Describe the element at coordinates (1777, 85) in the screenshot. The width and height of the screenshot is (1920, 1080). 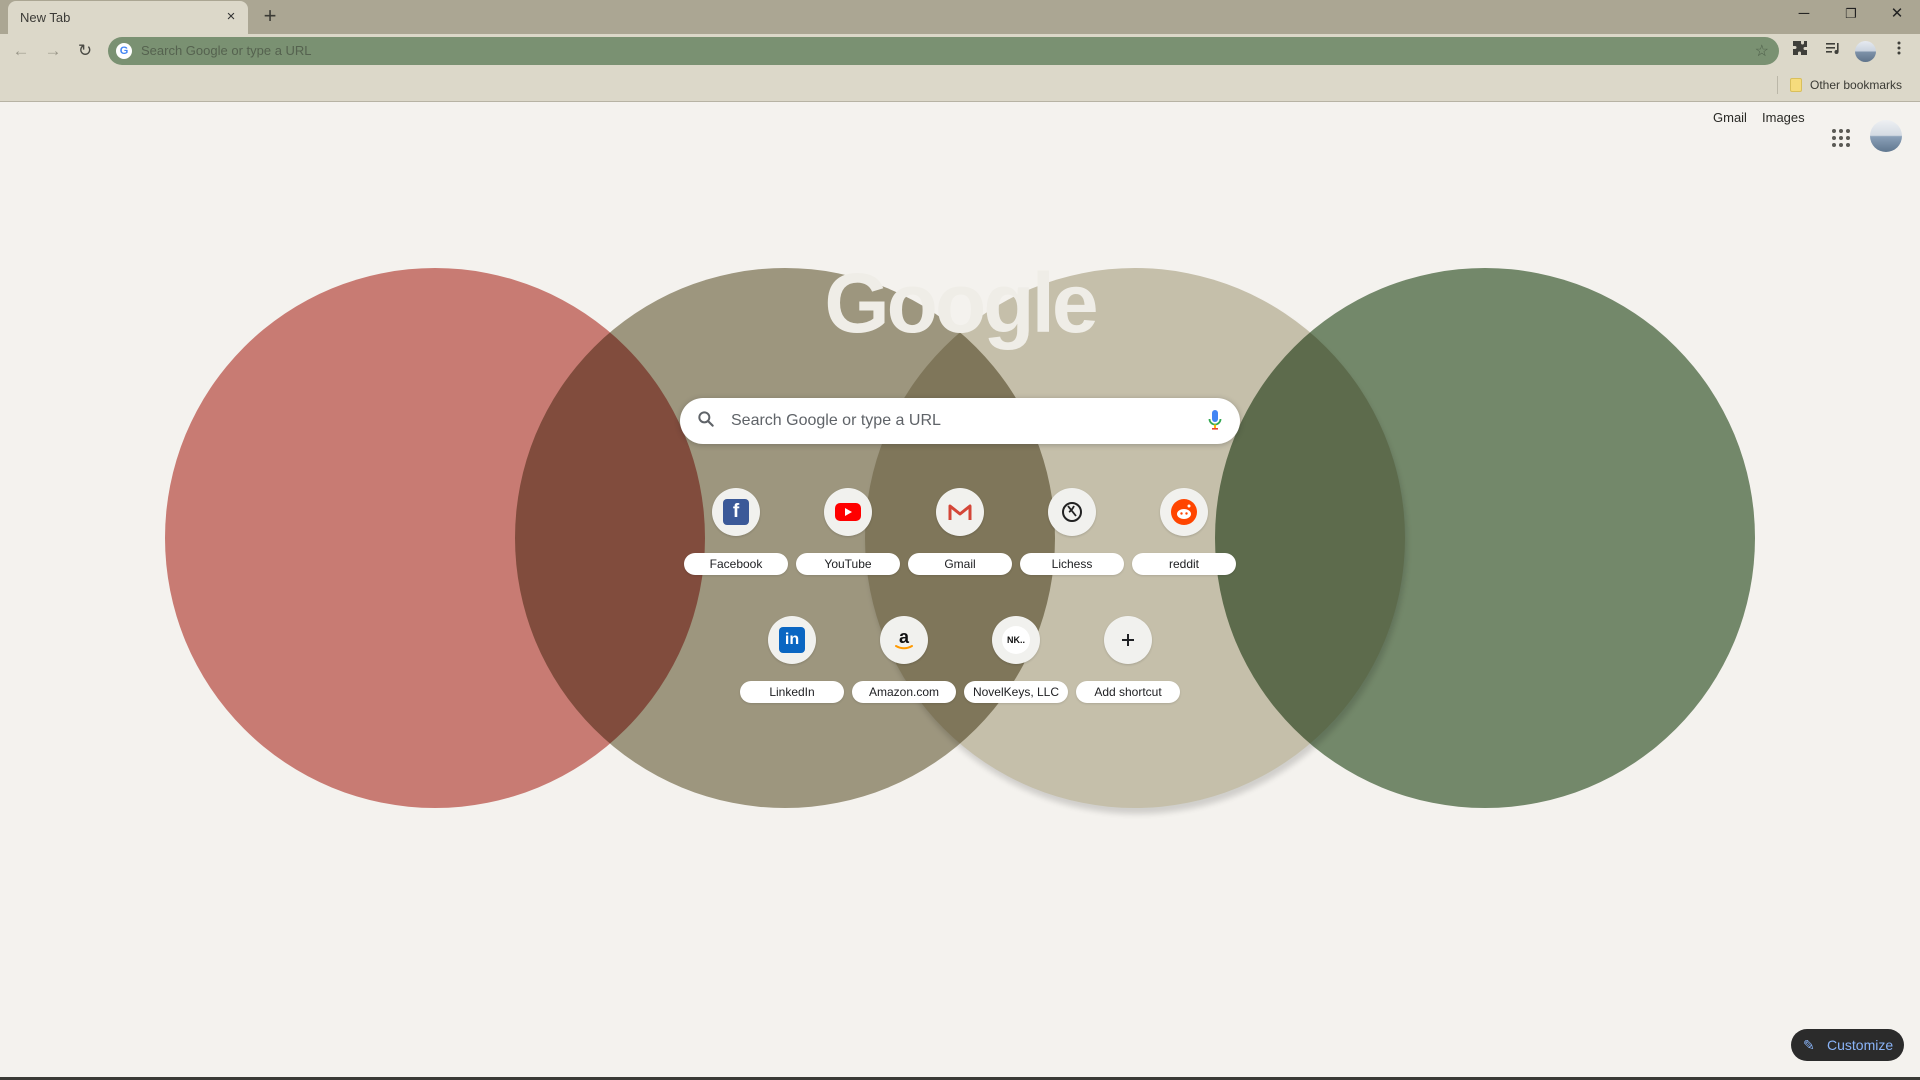
I see `bookmarks-separator` at that location.